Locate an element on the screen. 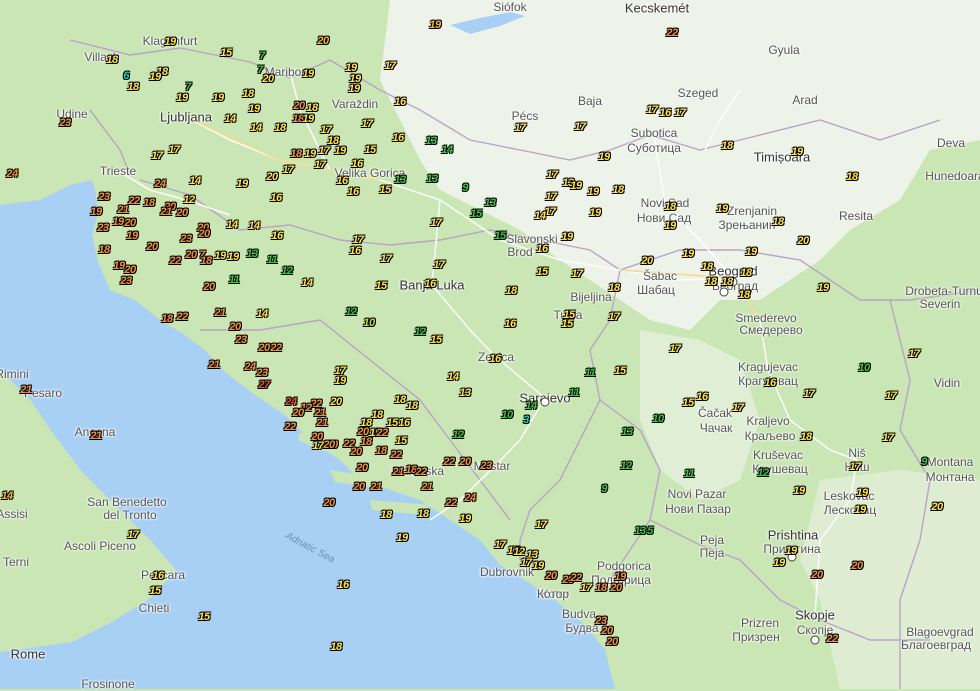  temperature-marker: 10 is located at coordinates (864, 368).